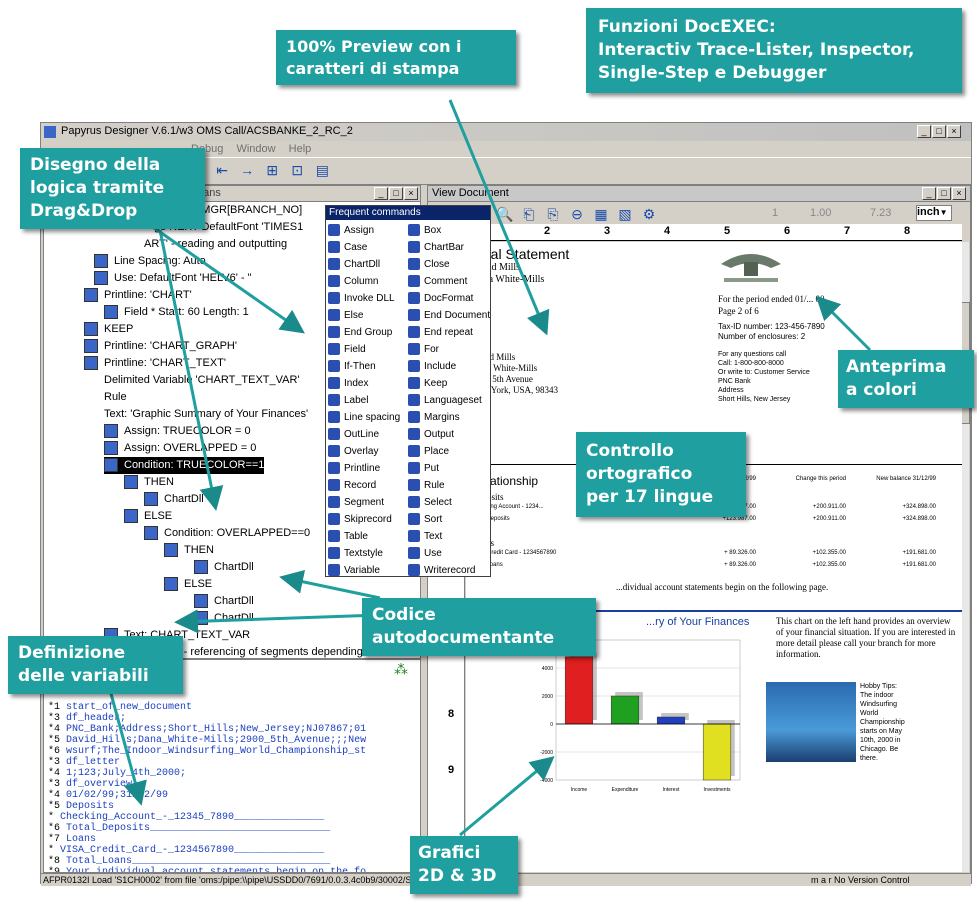  Describe the element at coordinates (479, 627) in the screenshot. I see `callout-codice: Codice autodocumentante` at that location.